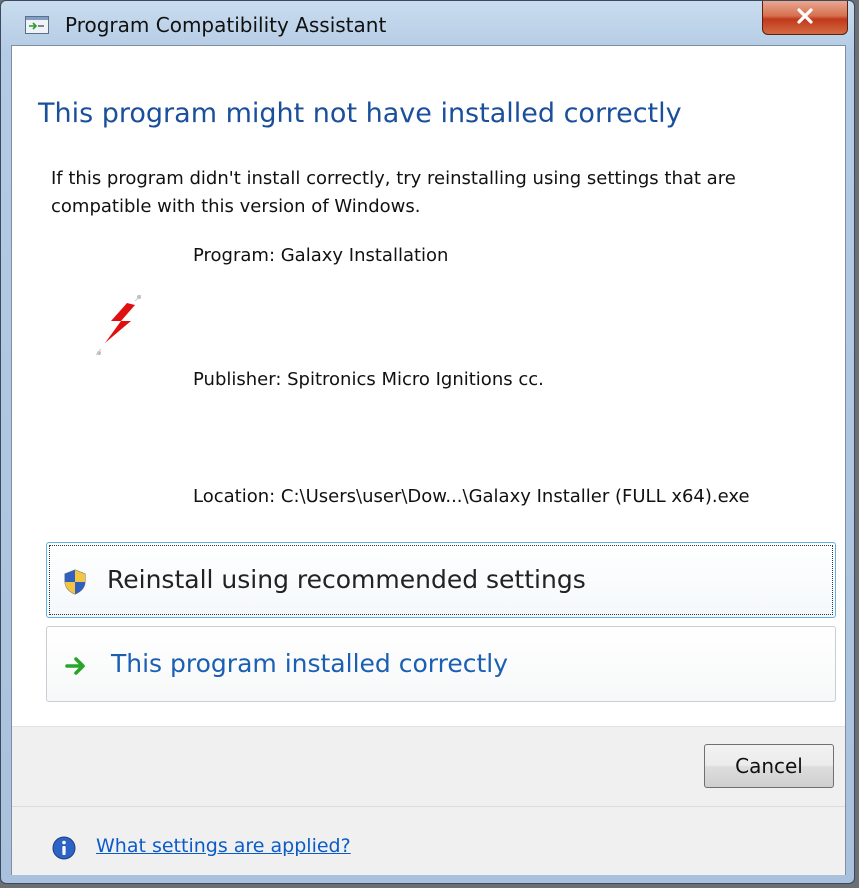 The image size is (859, 888). What do you see at coordinates (427, 21) in the screenshot?
I see `title-bar: Program Compatibility Assistant` at bounding box center [427, 21].